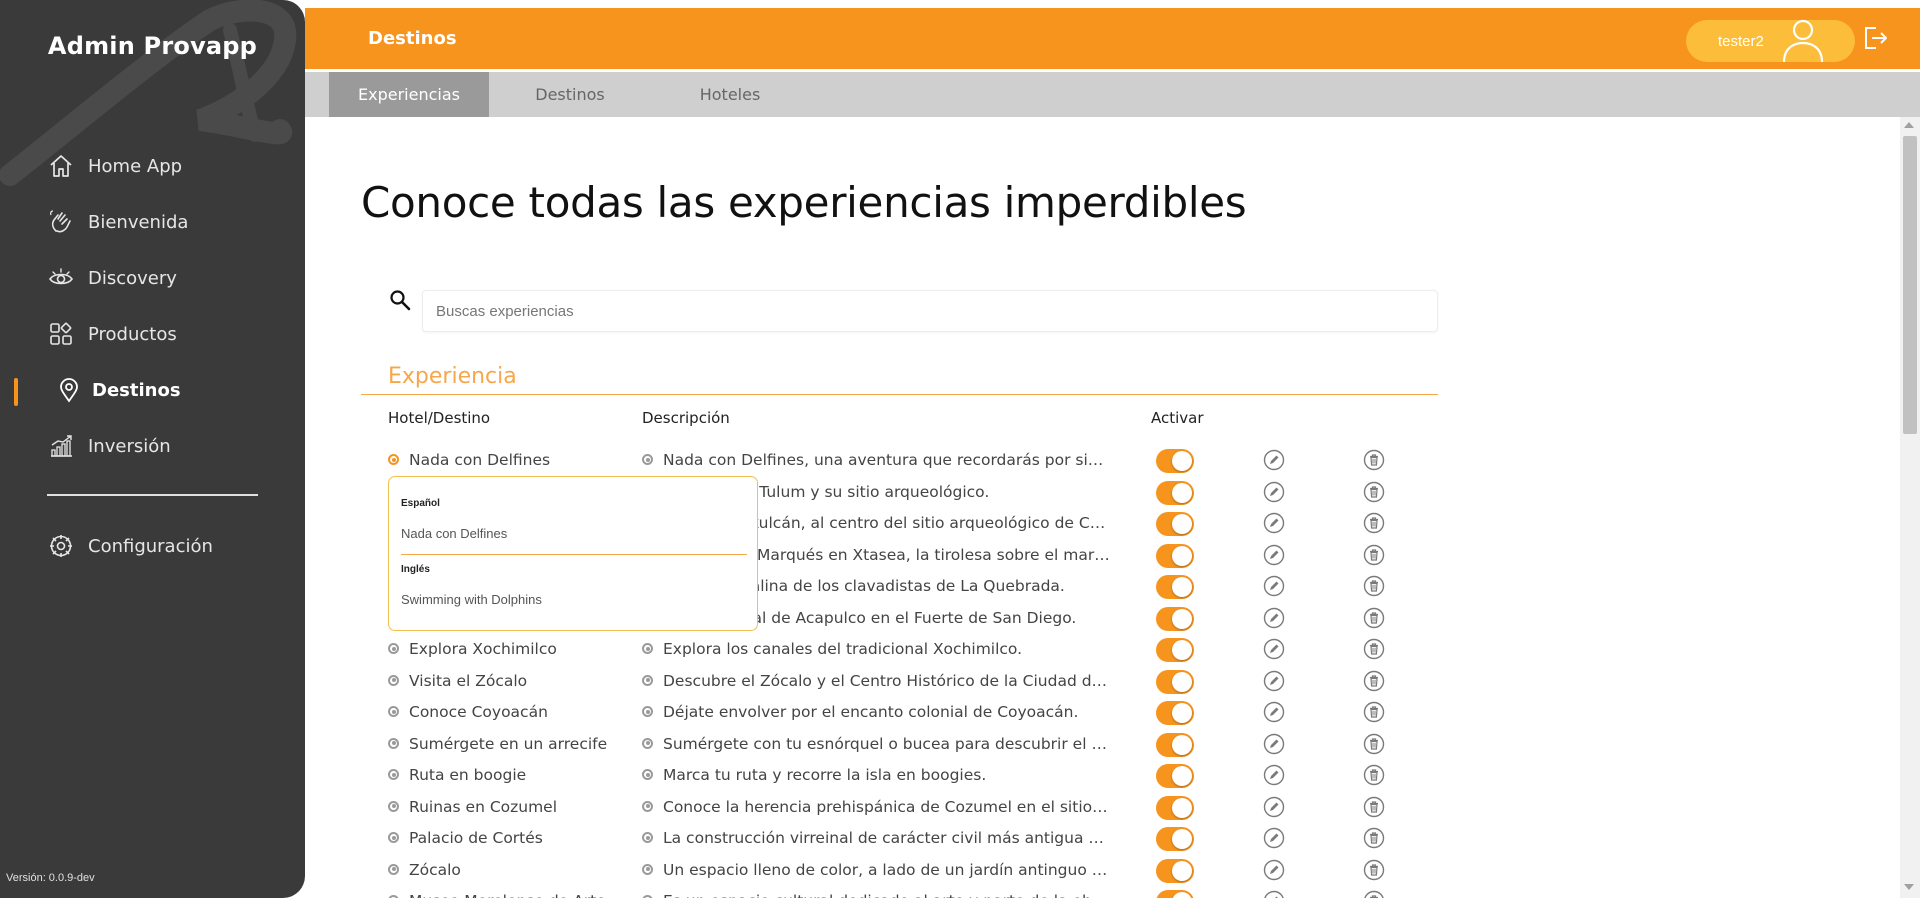 The height and width of the screenshot is (898, 1920). What do you see at coordinates (478, 712) in the screenshot?
I see `experience-name: Conoce Coyoacán` at bounding box center [478, 712].